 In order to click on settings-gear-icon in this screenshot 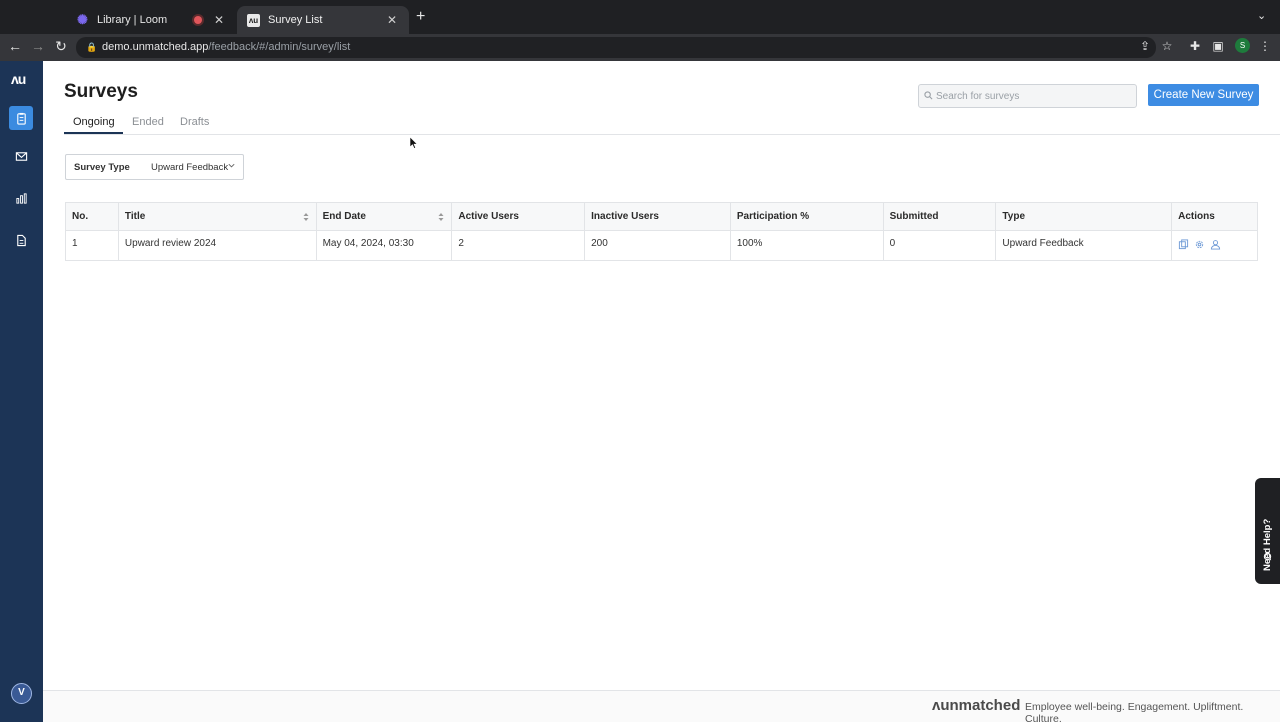, I will do `click(1199, 244)`.